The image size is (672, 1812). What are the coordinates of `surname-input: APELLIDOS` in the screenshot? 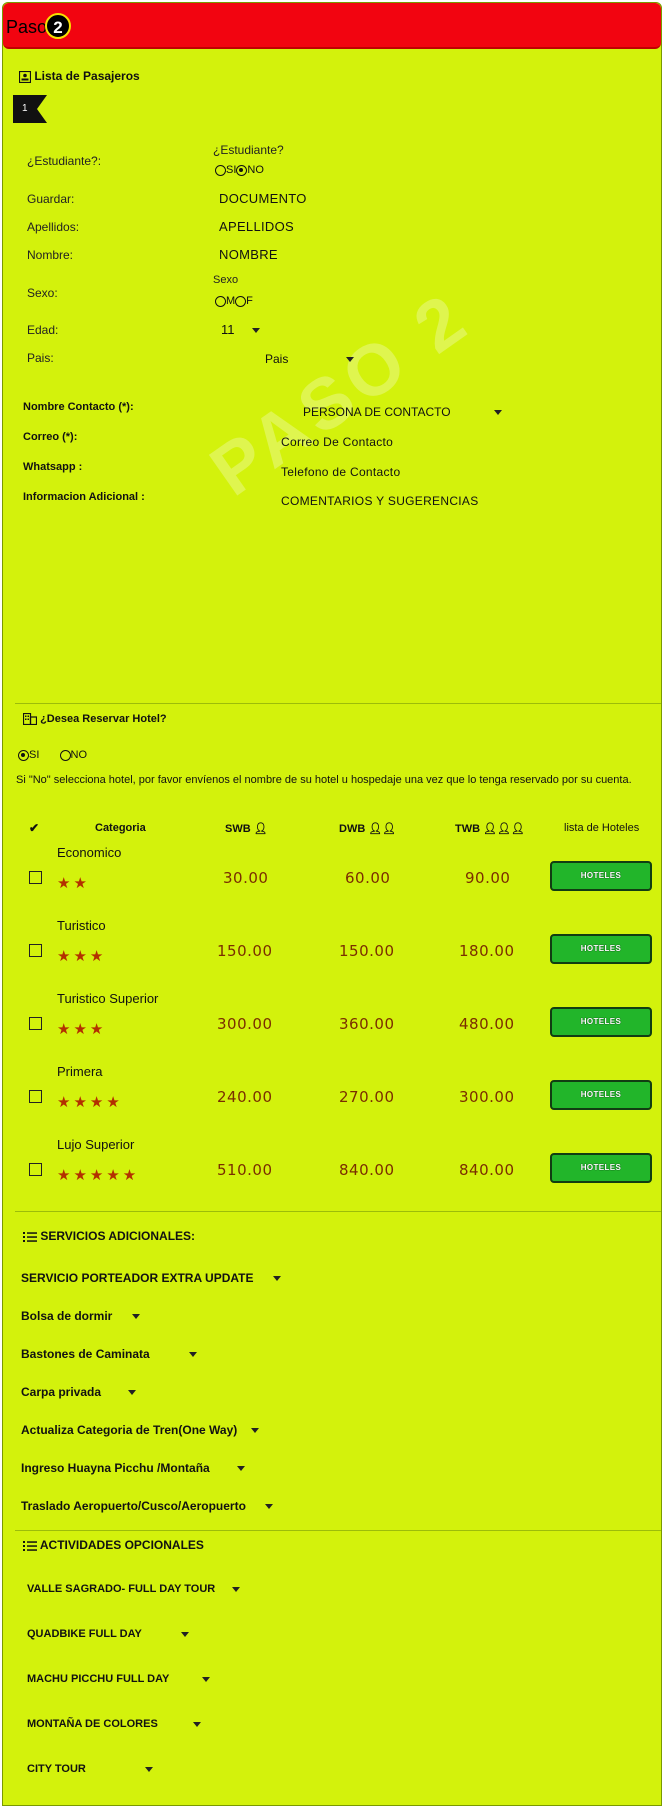 It's located at (256, 226).